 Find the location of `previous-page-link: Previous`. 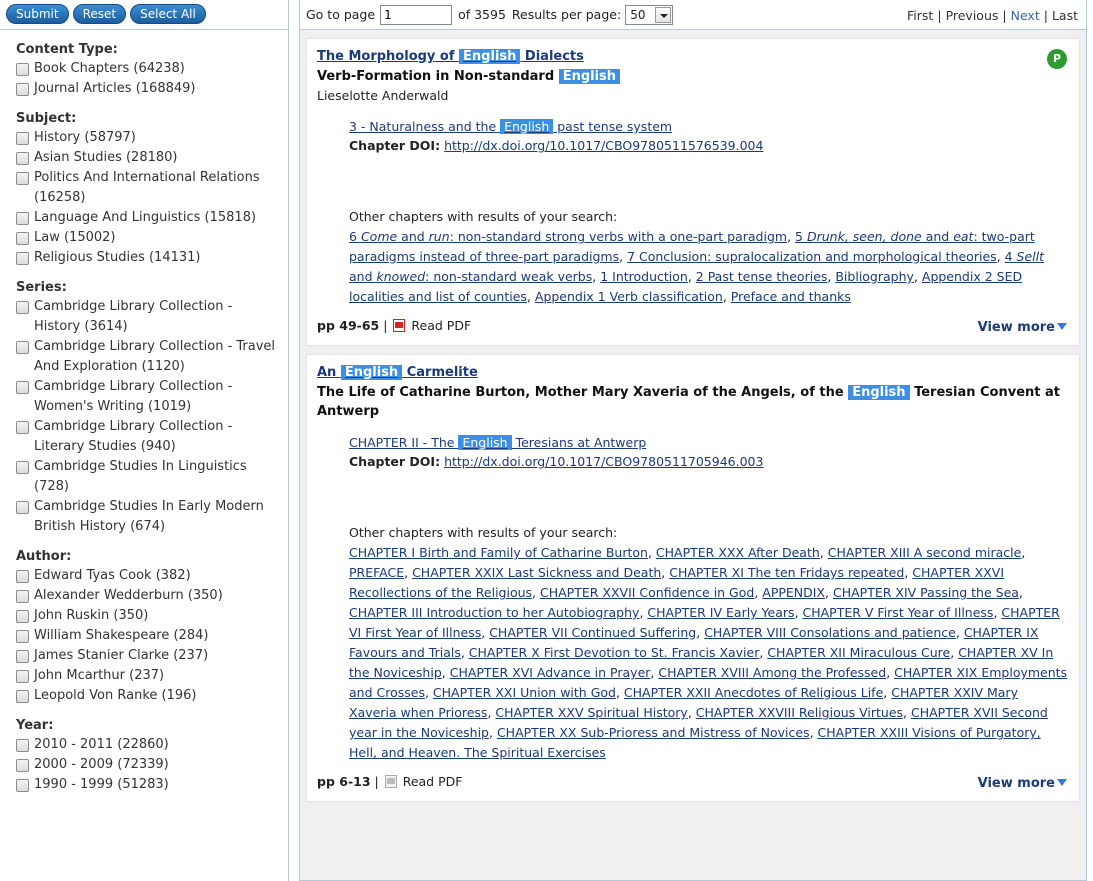

previous-page-link: Previous is located at coordinates (972, 15).